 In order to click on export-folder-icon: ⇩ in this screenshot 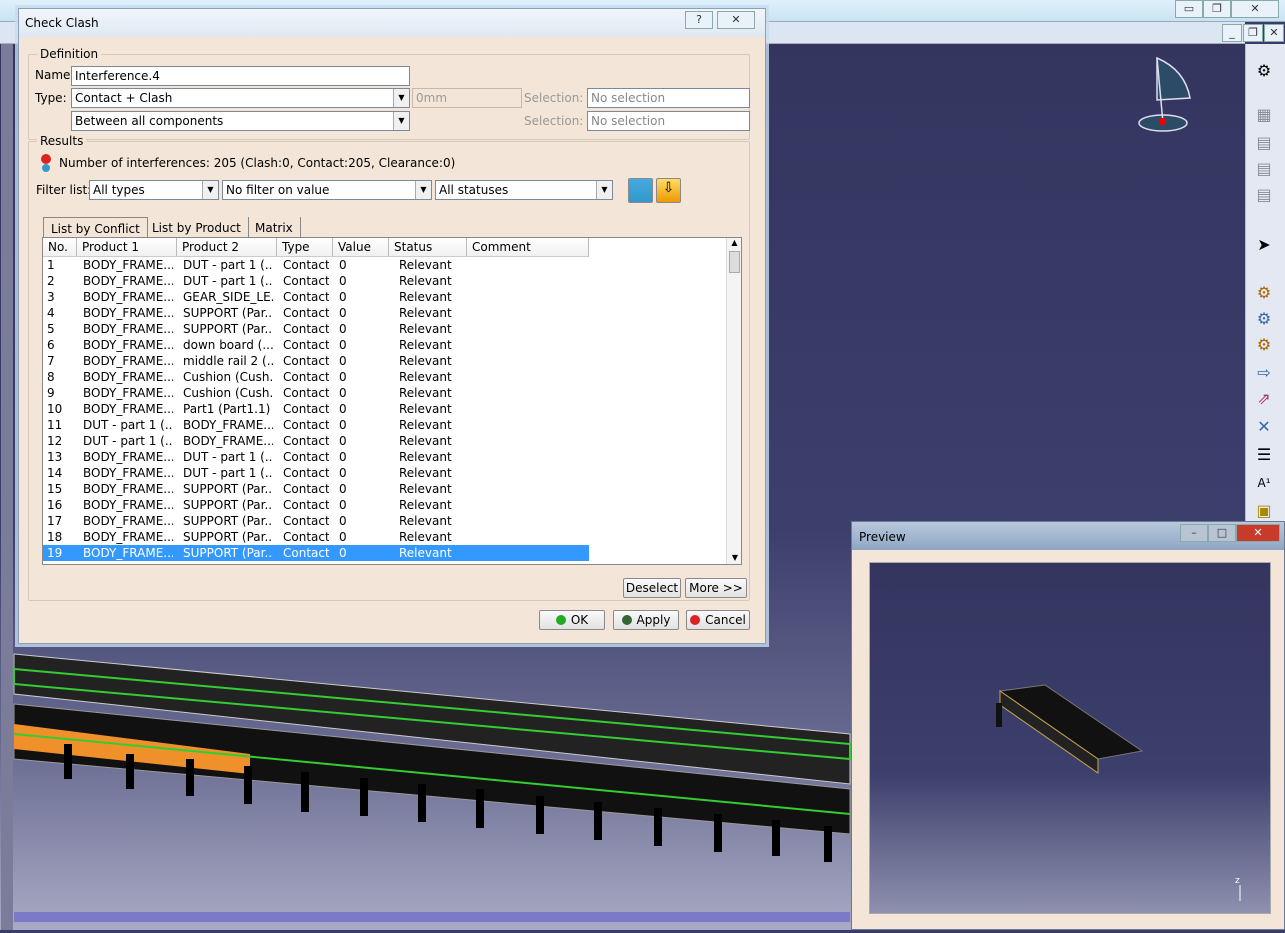, I will do `click(668, 190)`.